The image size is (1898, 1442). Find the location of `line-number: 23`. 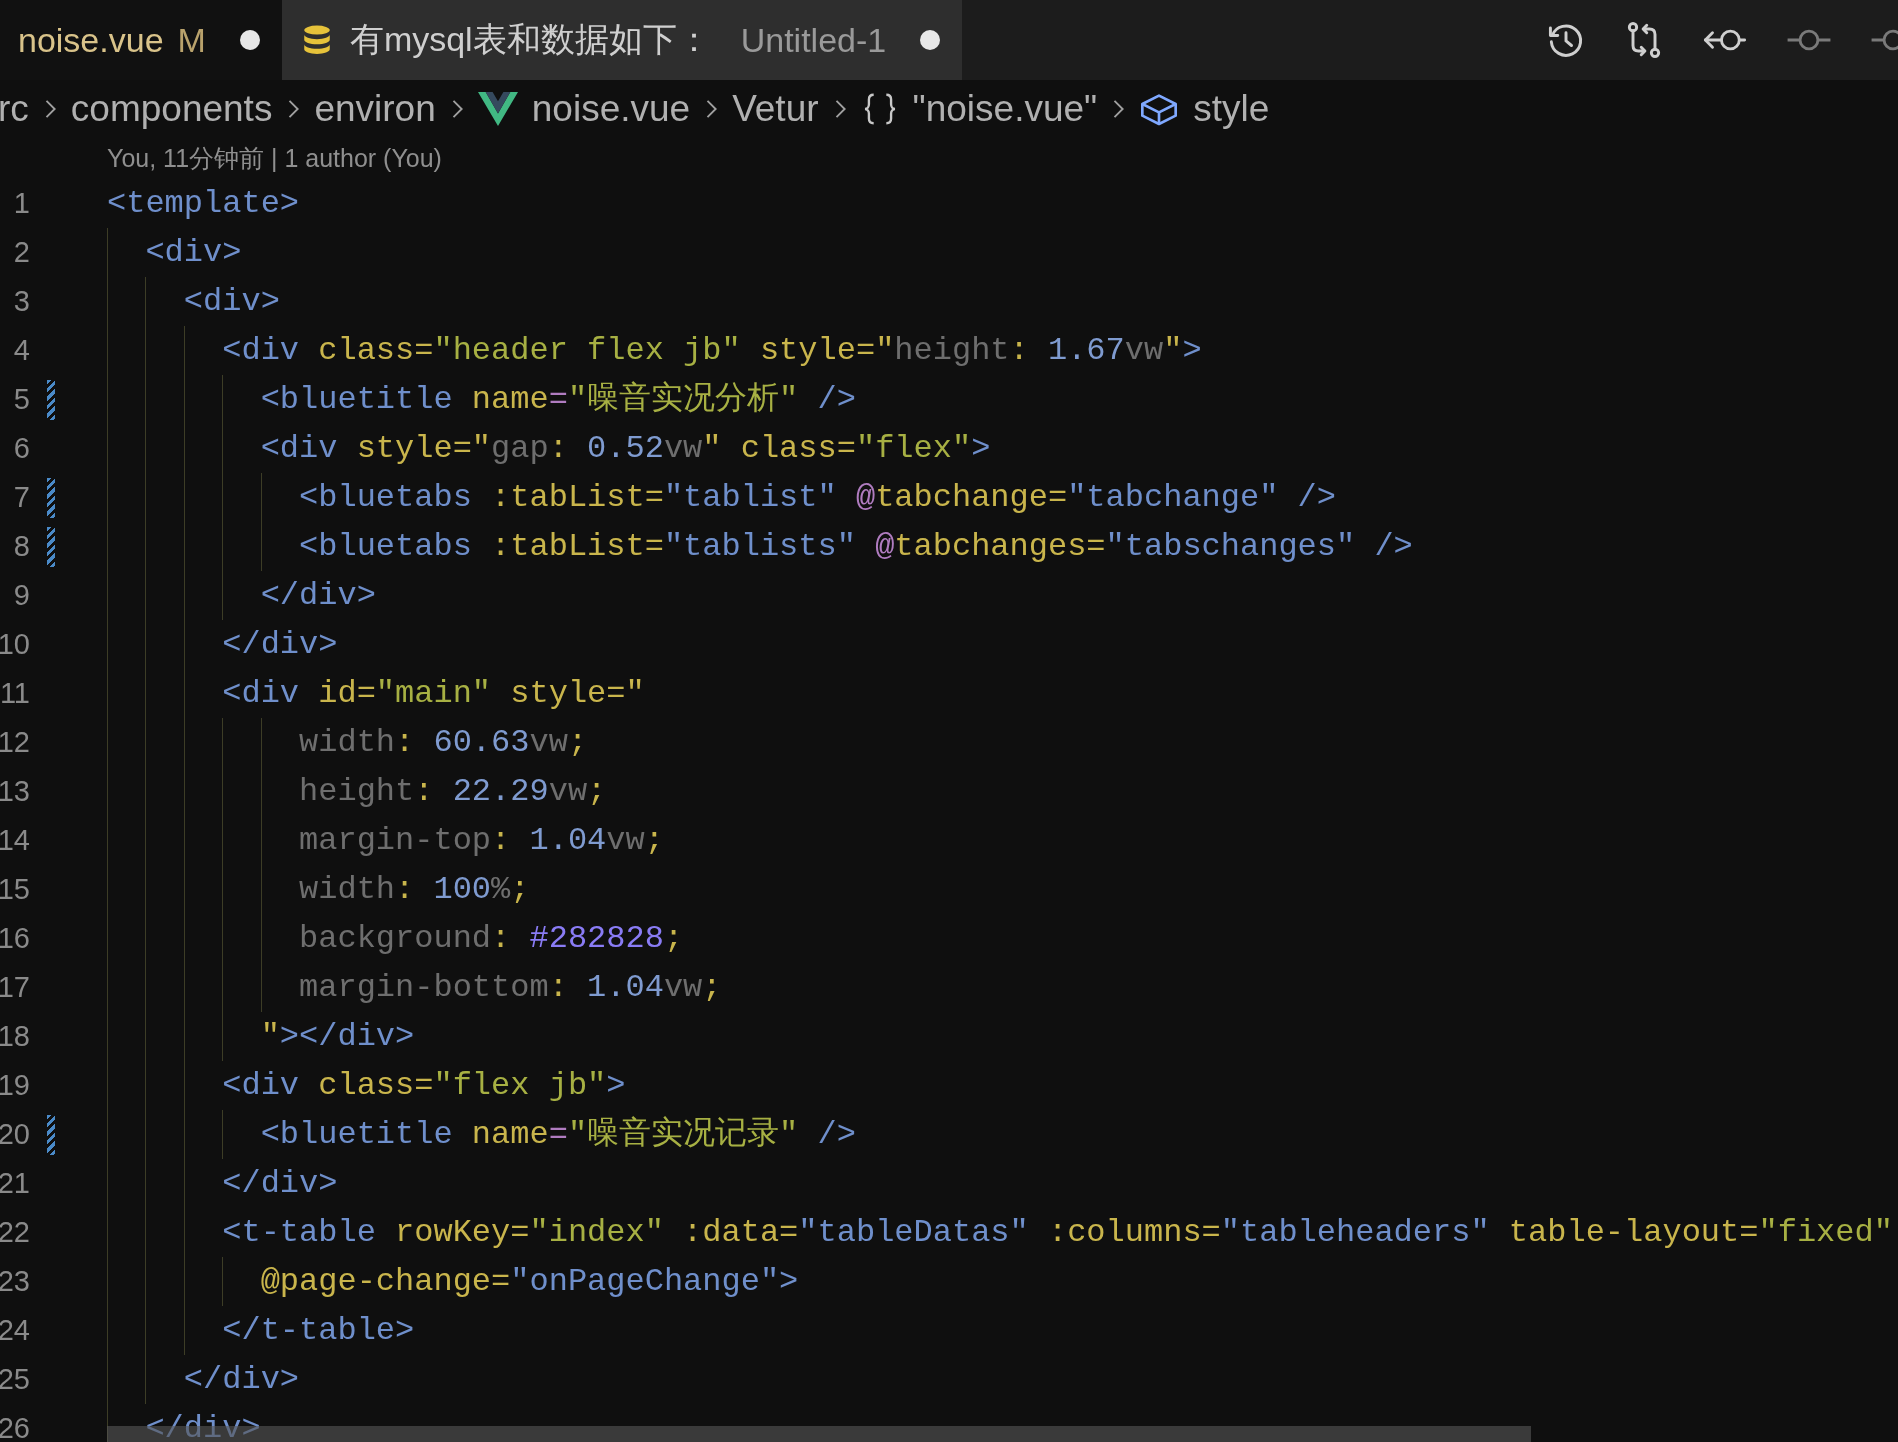

line-number: 23 is located at coordinates (15, 1281).